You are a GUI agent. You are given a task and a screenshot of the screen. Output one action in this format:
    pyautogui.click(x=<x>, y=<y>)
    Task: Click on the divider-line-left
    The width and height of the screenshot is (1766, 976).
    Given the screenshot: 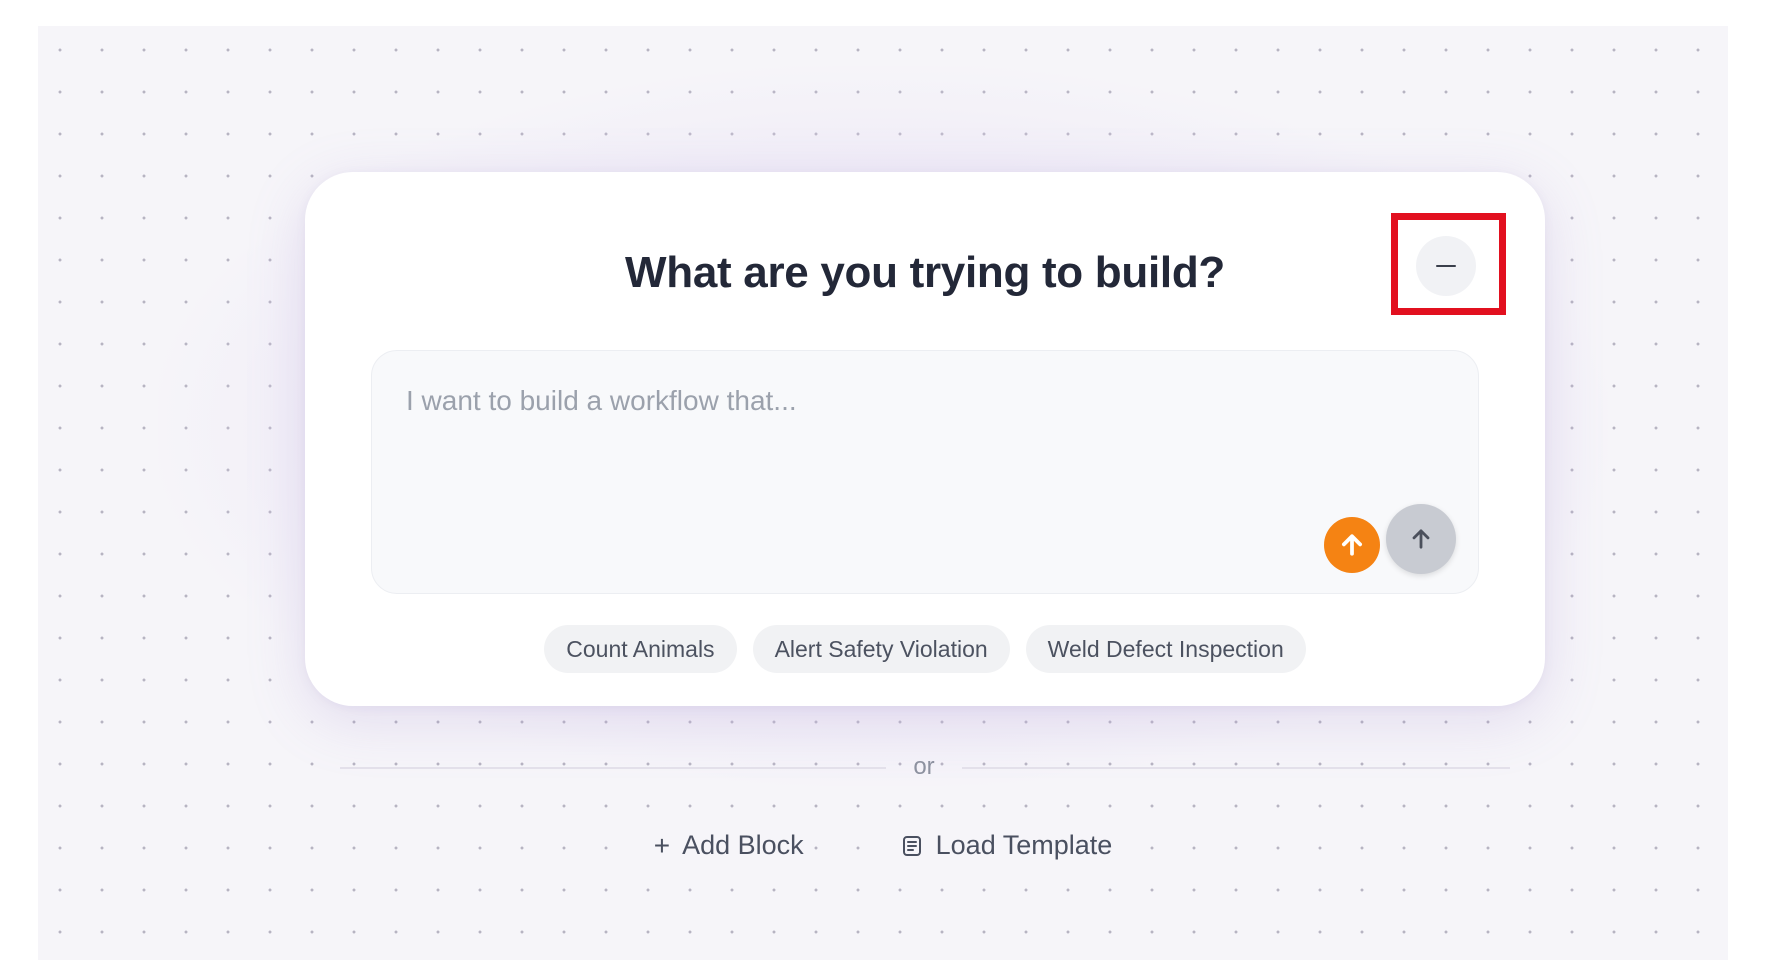 What is the action you would take?
    pyautogui.click(x=613, y=768)
    